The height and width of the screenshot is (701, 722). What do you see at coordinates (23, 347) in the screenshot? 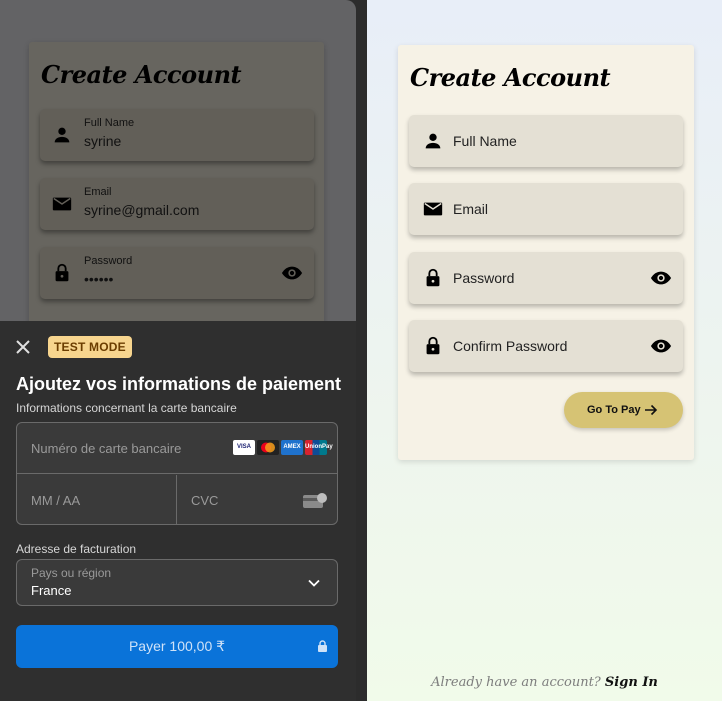
I see `close-icon` at bounding box center [23, 347].